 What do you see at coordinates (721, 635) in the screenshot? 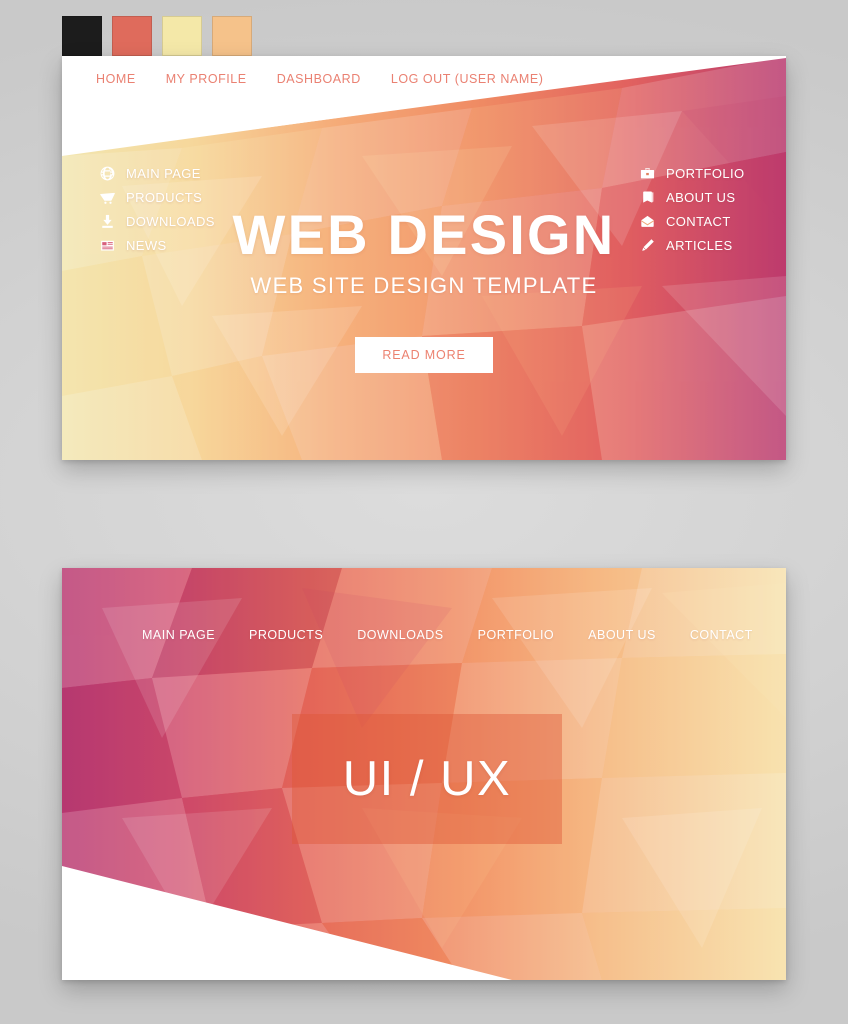
I see `nav-link-contact: CONTACT` at bounding box center [721, 635].